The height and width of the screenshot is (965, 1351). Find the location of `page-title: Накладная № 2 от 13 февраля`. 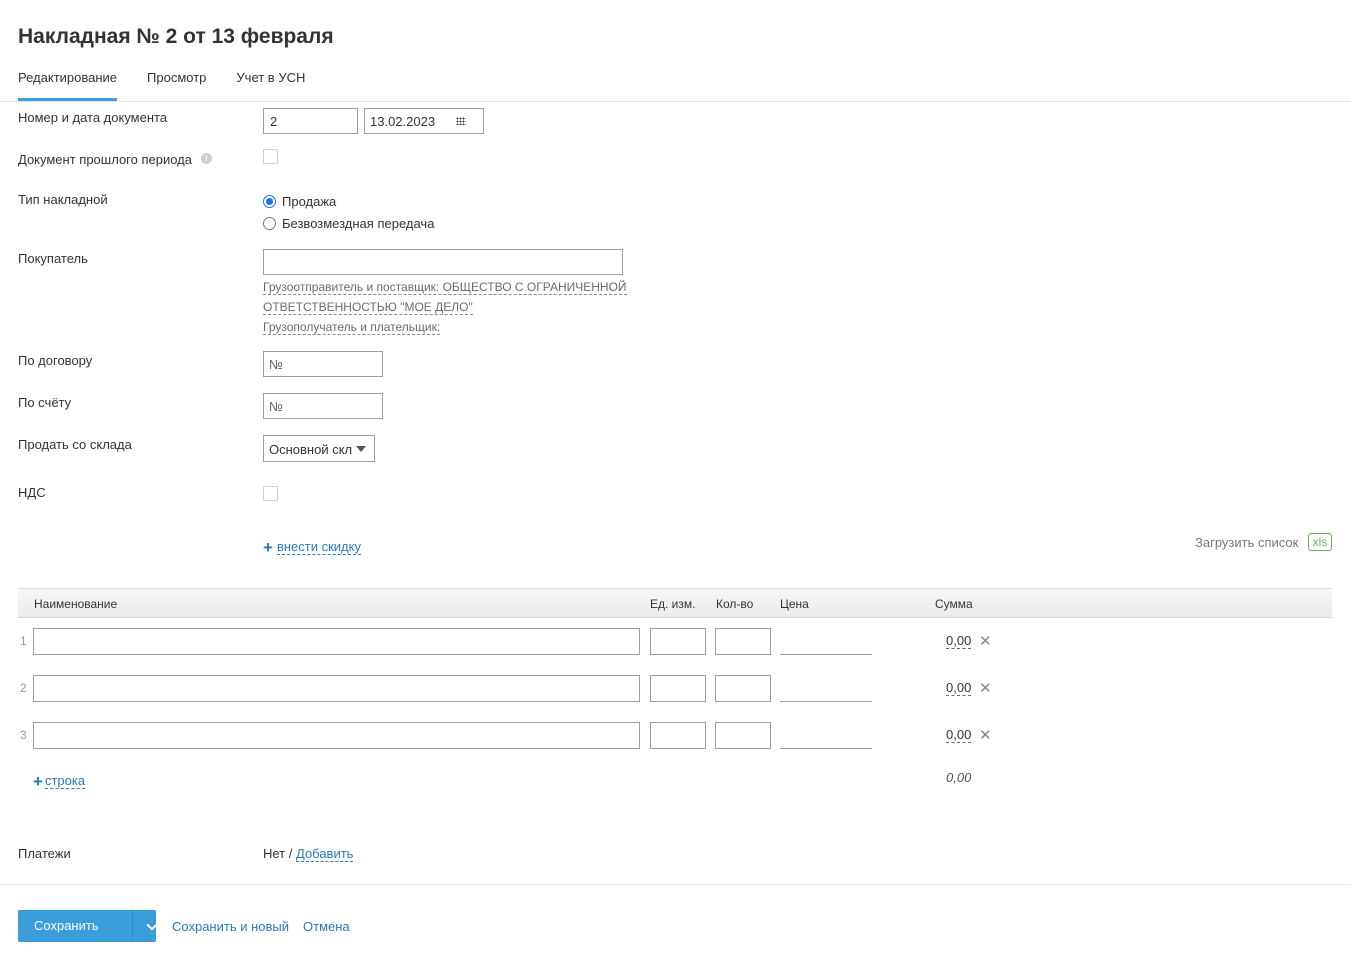

page-title: Накладная № 2 от 13 февраля is located at coordinates (176, 36).